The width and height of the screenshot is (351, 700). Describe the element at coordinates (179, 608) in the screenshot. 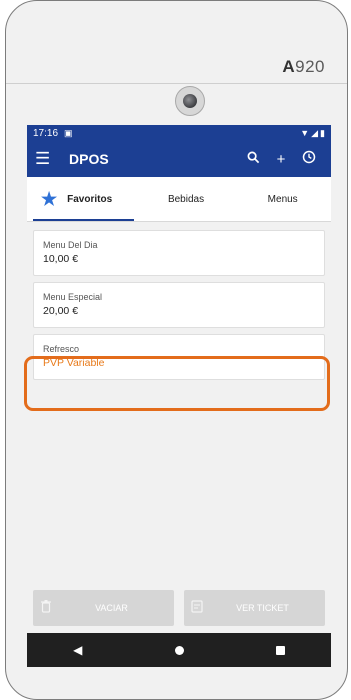

I see `action-buttons: VACIAR VER TICKET` at that location.